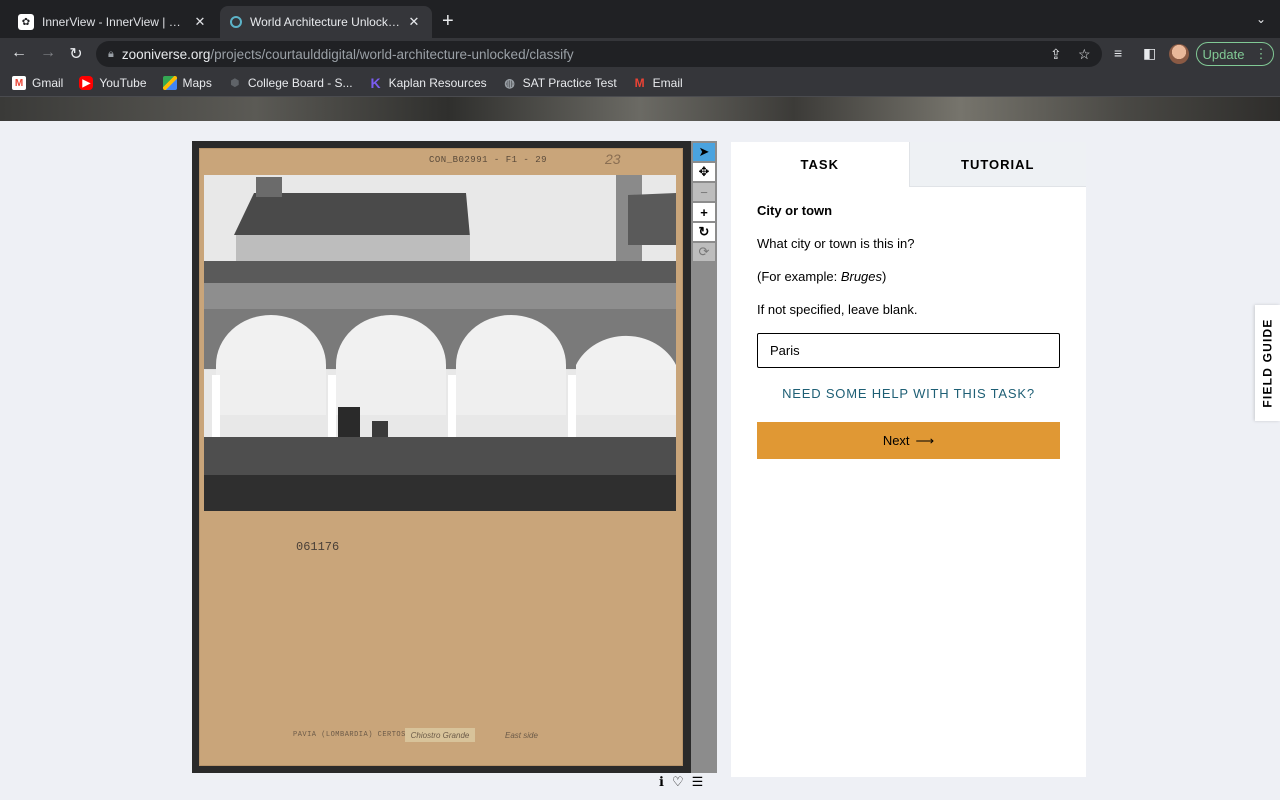 The height and width of the screenshot is (800, 1280). I want to click on update-button: Update ⋮, so click(1235, 54).